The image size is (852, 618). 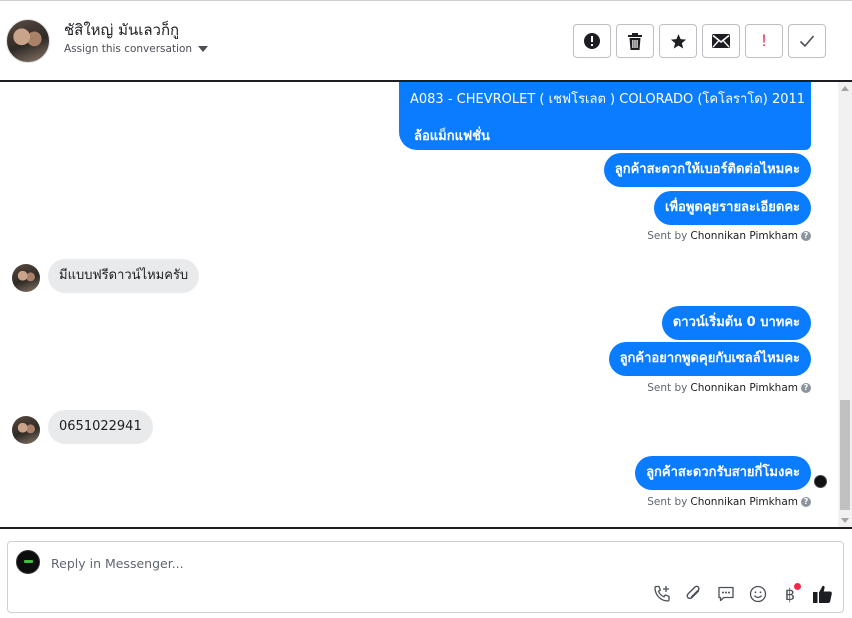 I want to click on assign-conversation-dropdown: Assign this conversation, so click(x=136, y=49).